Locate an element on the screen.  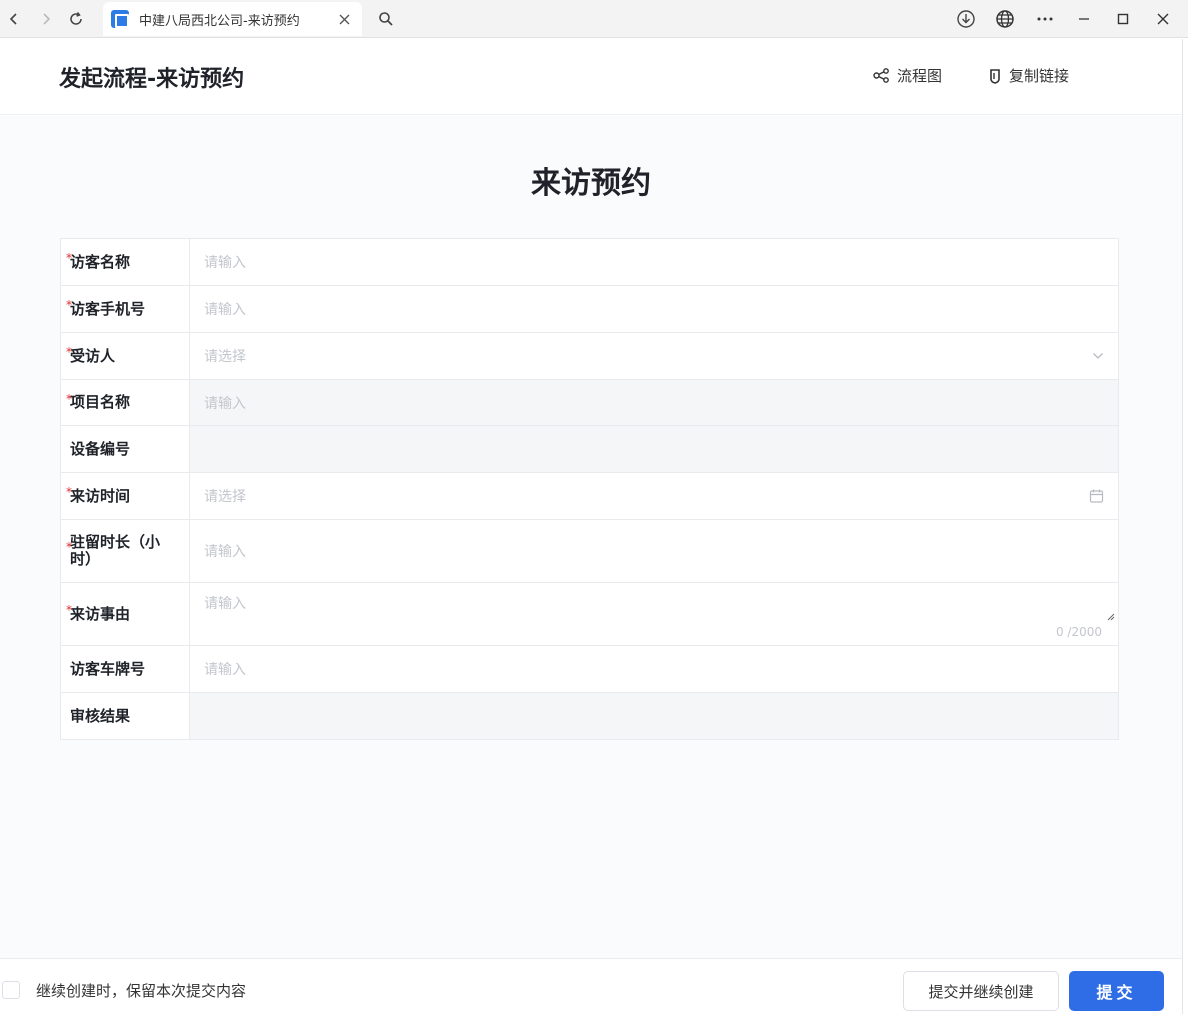
chevron-right-icon is located at coordinates (47, 19).